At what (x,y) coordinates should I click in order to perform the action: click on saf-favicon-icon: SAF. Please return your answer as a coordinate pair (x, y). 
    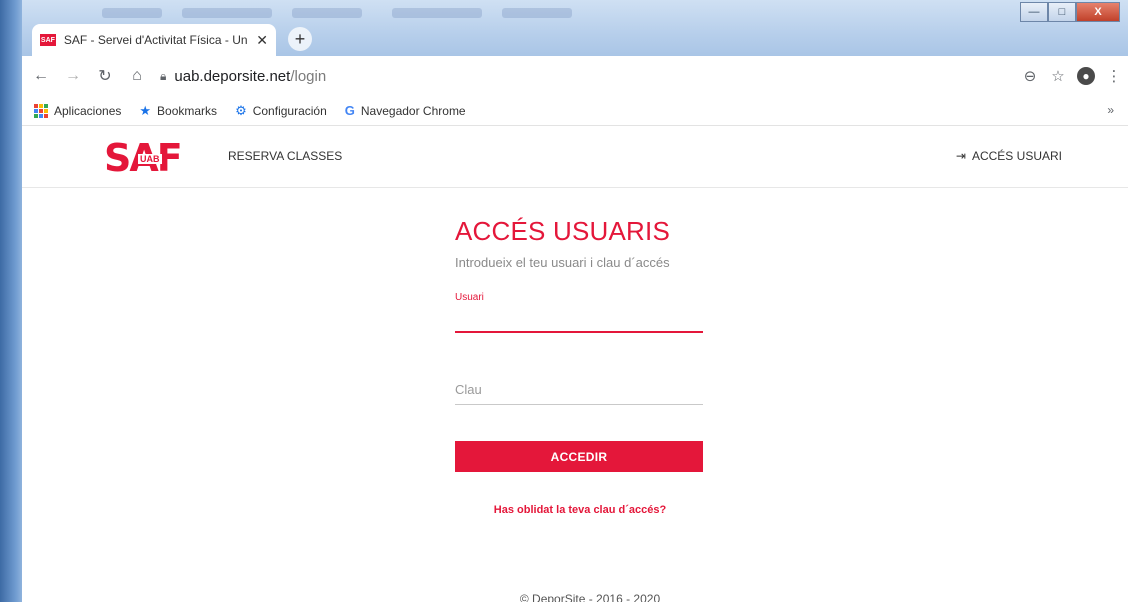
    Looking at the image, I should click on (48, 40).